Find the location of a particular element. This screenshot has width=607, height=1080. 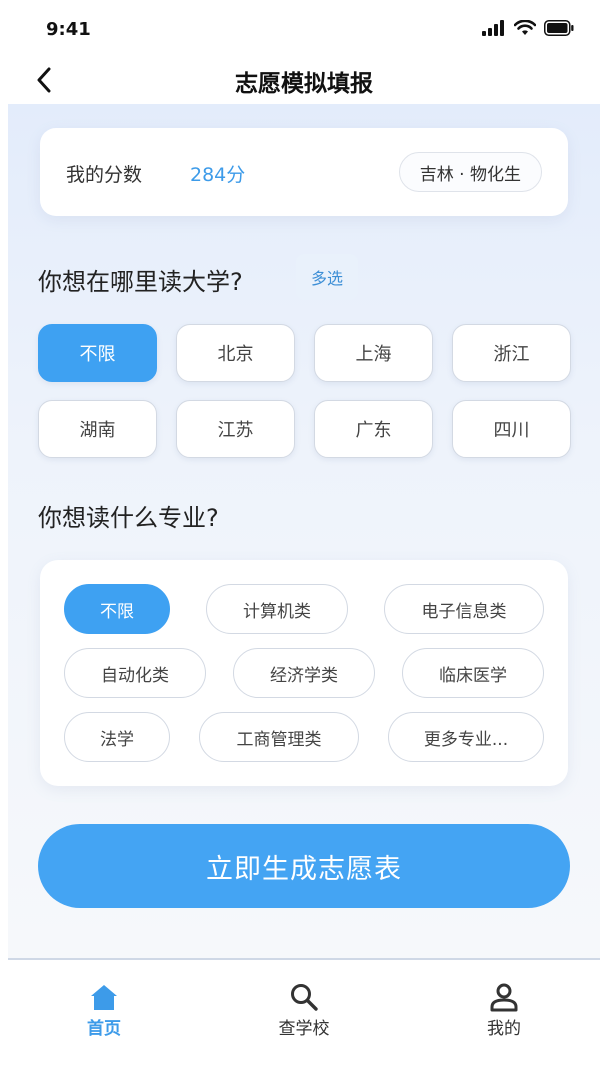

tab-mine-label: 我的 is located at coordinates (504, 1029).